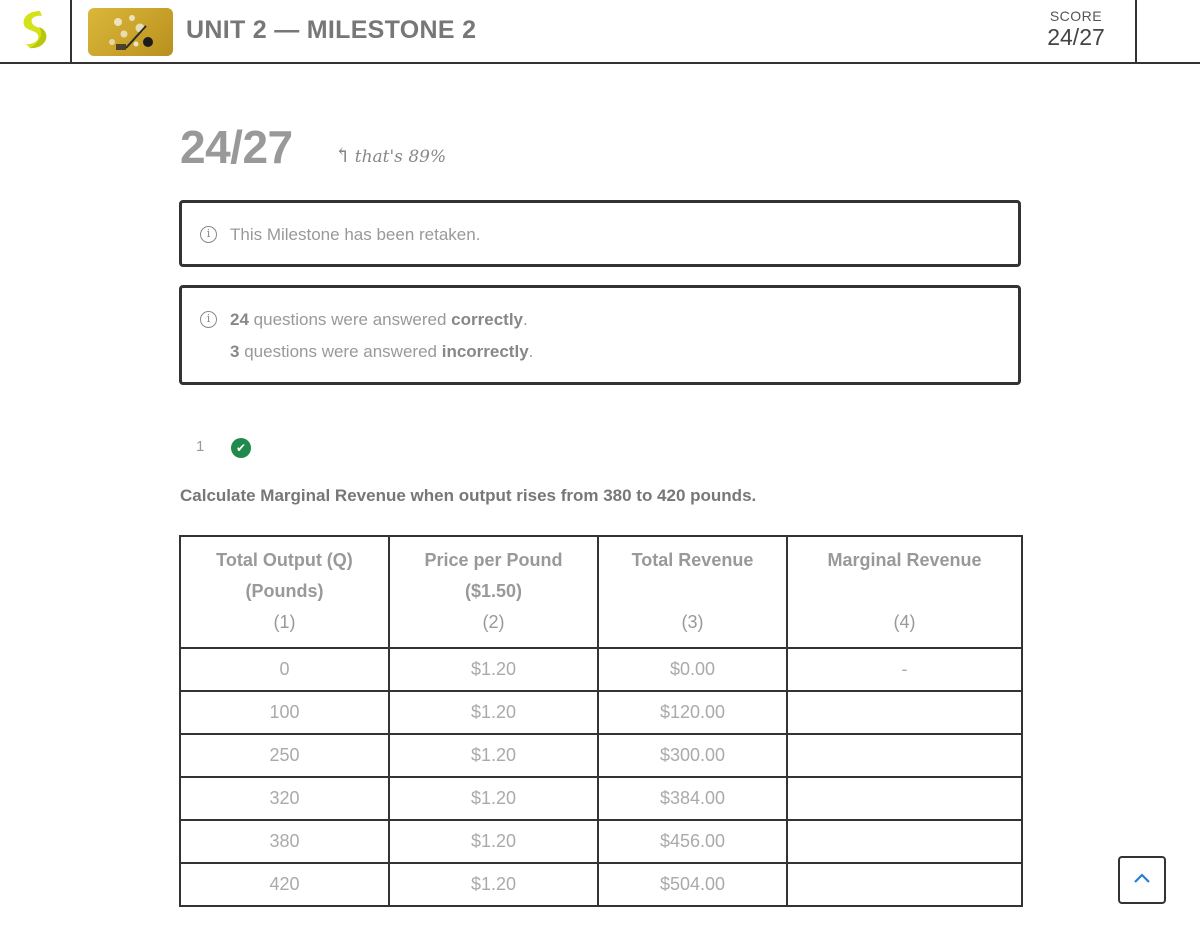 The width and height of the screenshot is (1200, 927). What do you see at coordinates (331, 30) in the screenshot?
I see `unit-title: UNIT 2 — MILESTONE 2` at bounding box center [331, 30].